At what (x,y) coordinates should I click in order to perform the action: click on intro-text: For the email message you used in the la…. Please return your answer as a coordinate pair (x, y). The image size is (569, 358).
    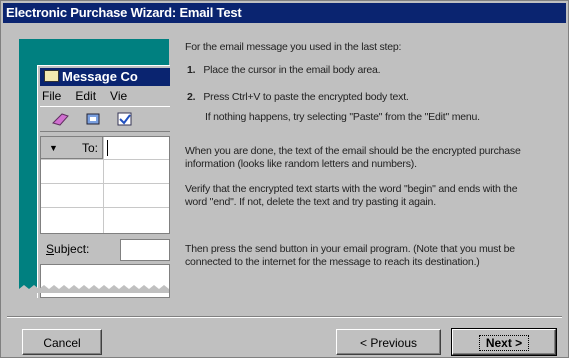
    Looking at the image, I should click on (293, 47).